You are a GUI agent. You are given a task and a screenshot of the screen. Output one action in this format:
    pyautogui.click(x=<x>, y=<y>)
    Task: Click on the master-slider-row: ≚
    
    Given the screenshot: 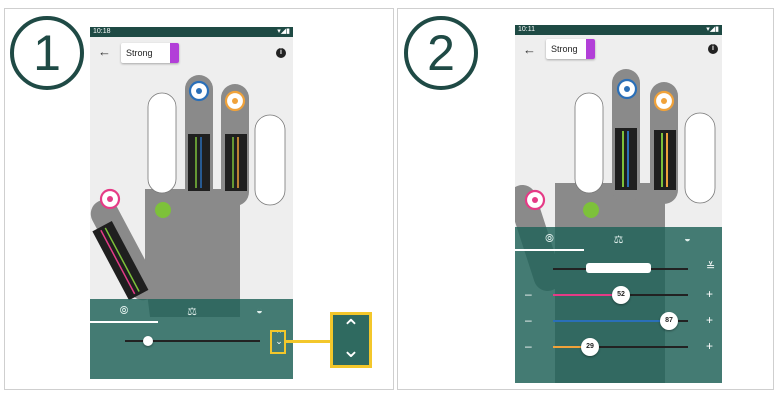 What is the action you would take?
    pyautogui.click(x=618, y=269)
    